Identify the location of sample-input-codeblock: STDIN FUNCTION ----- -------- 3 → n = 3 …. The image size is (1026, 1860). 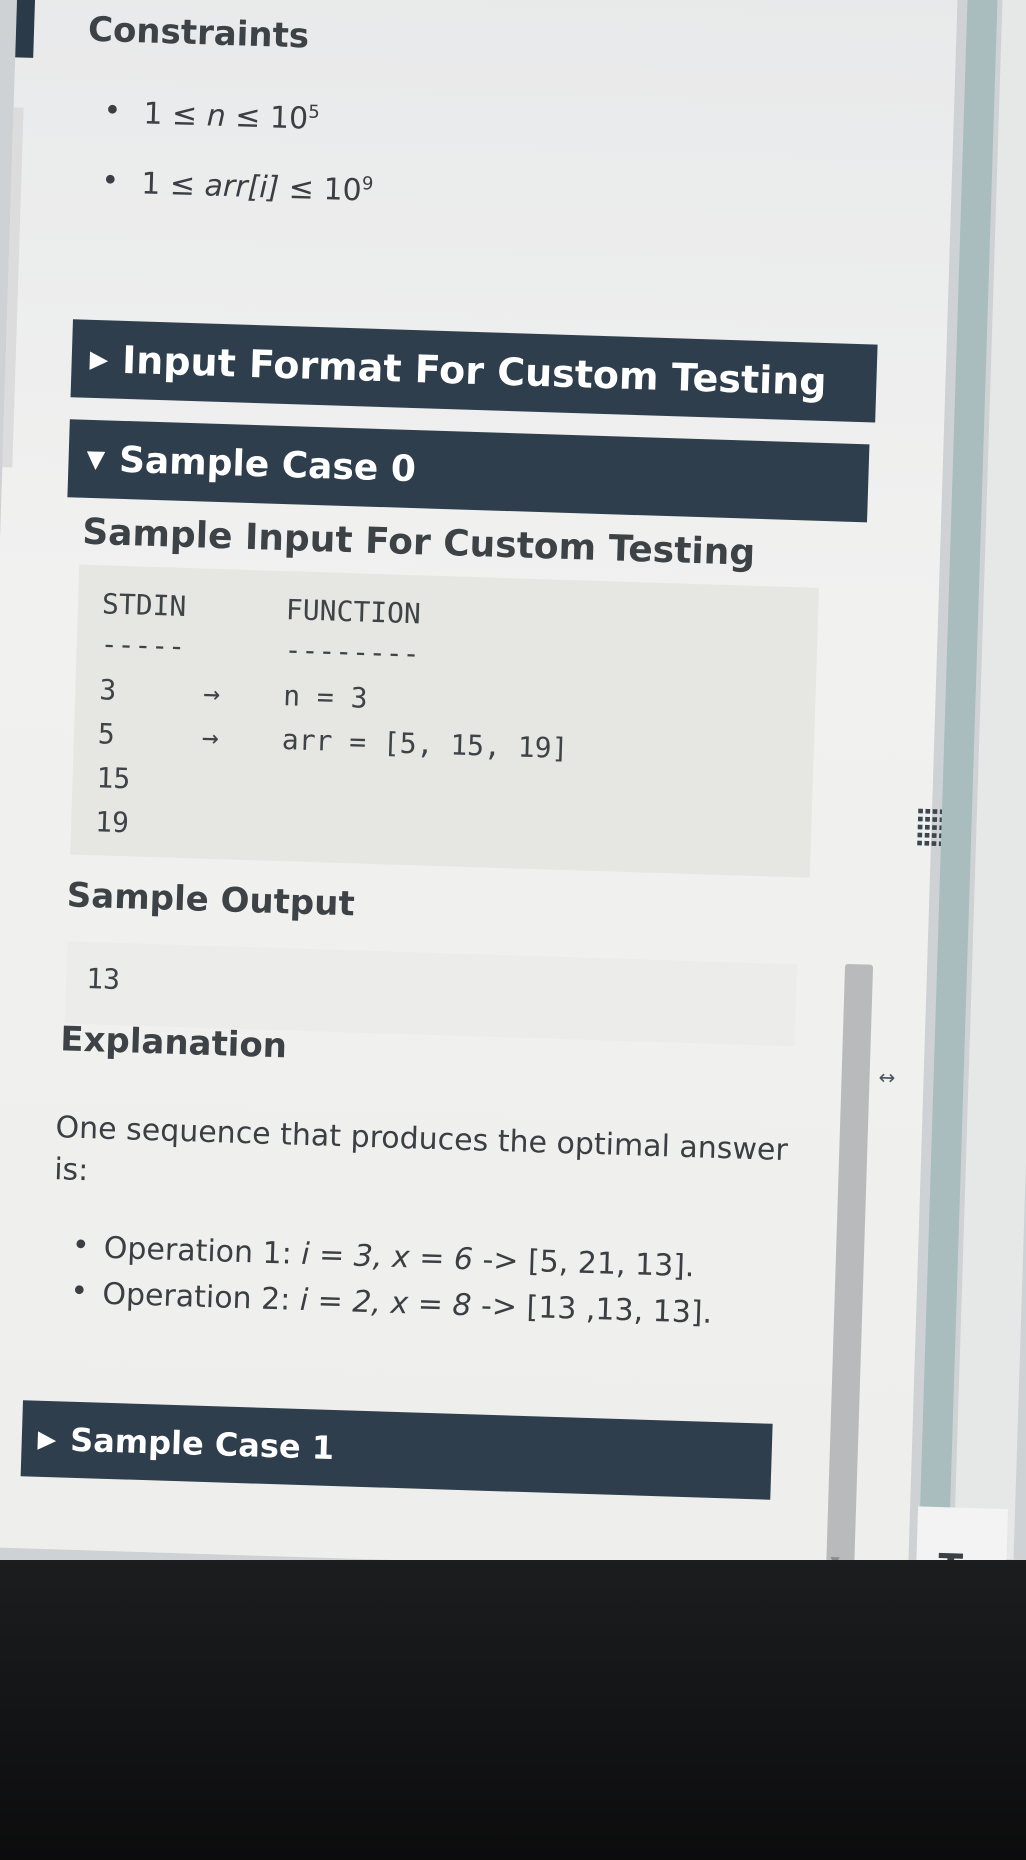
(444, 721).